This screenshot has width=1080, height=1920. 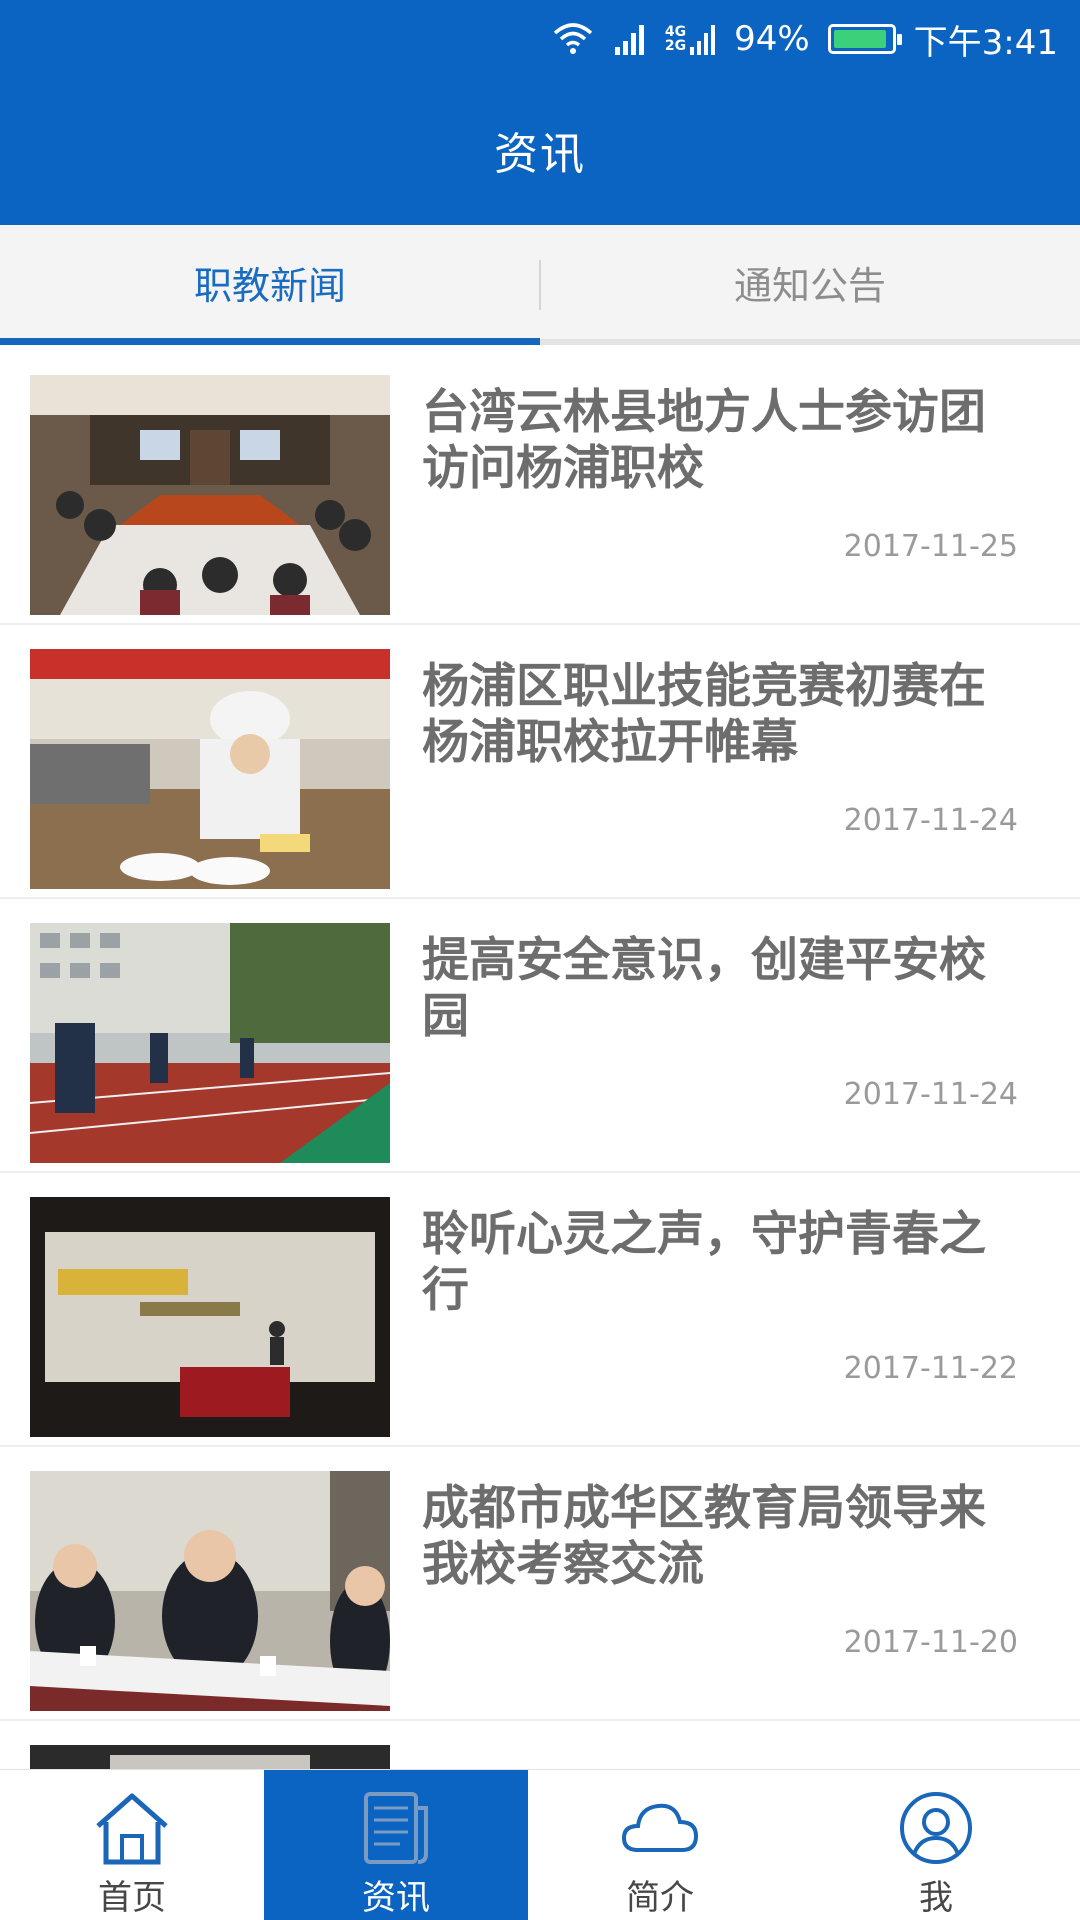 I want to click on news-thumbnail-partial, so click(x=210, y=1757).